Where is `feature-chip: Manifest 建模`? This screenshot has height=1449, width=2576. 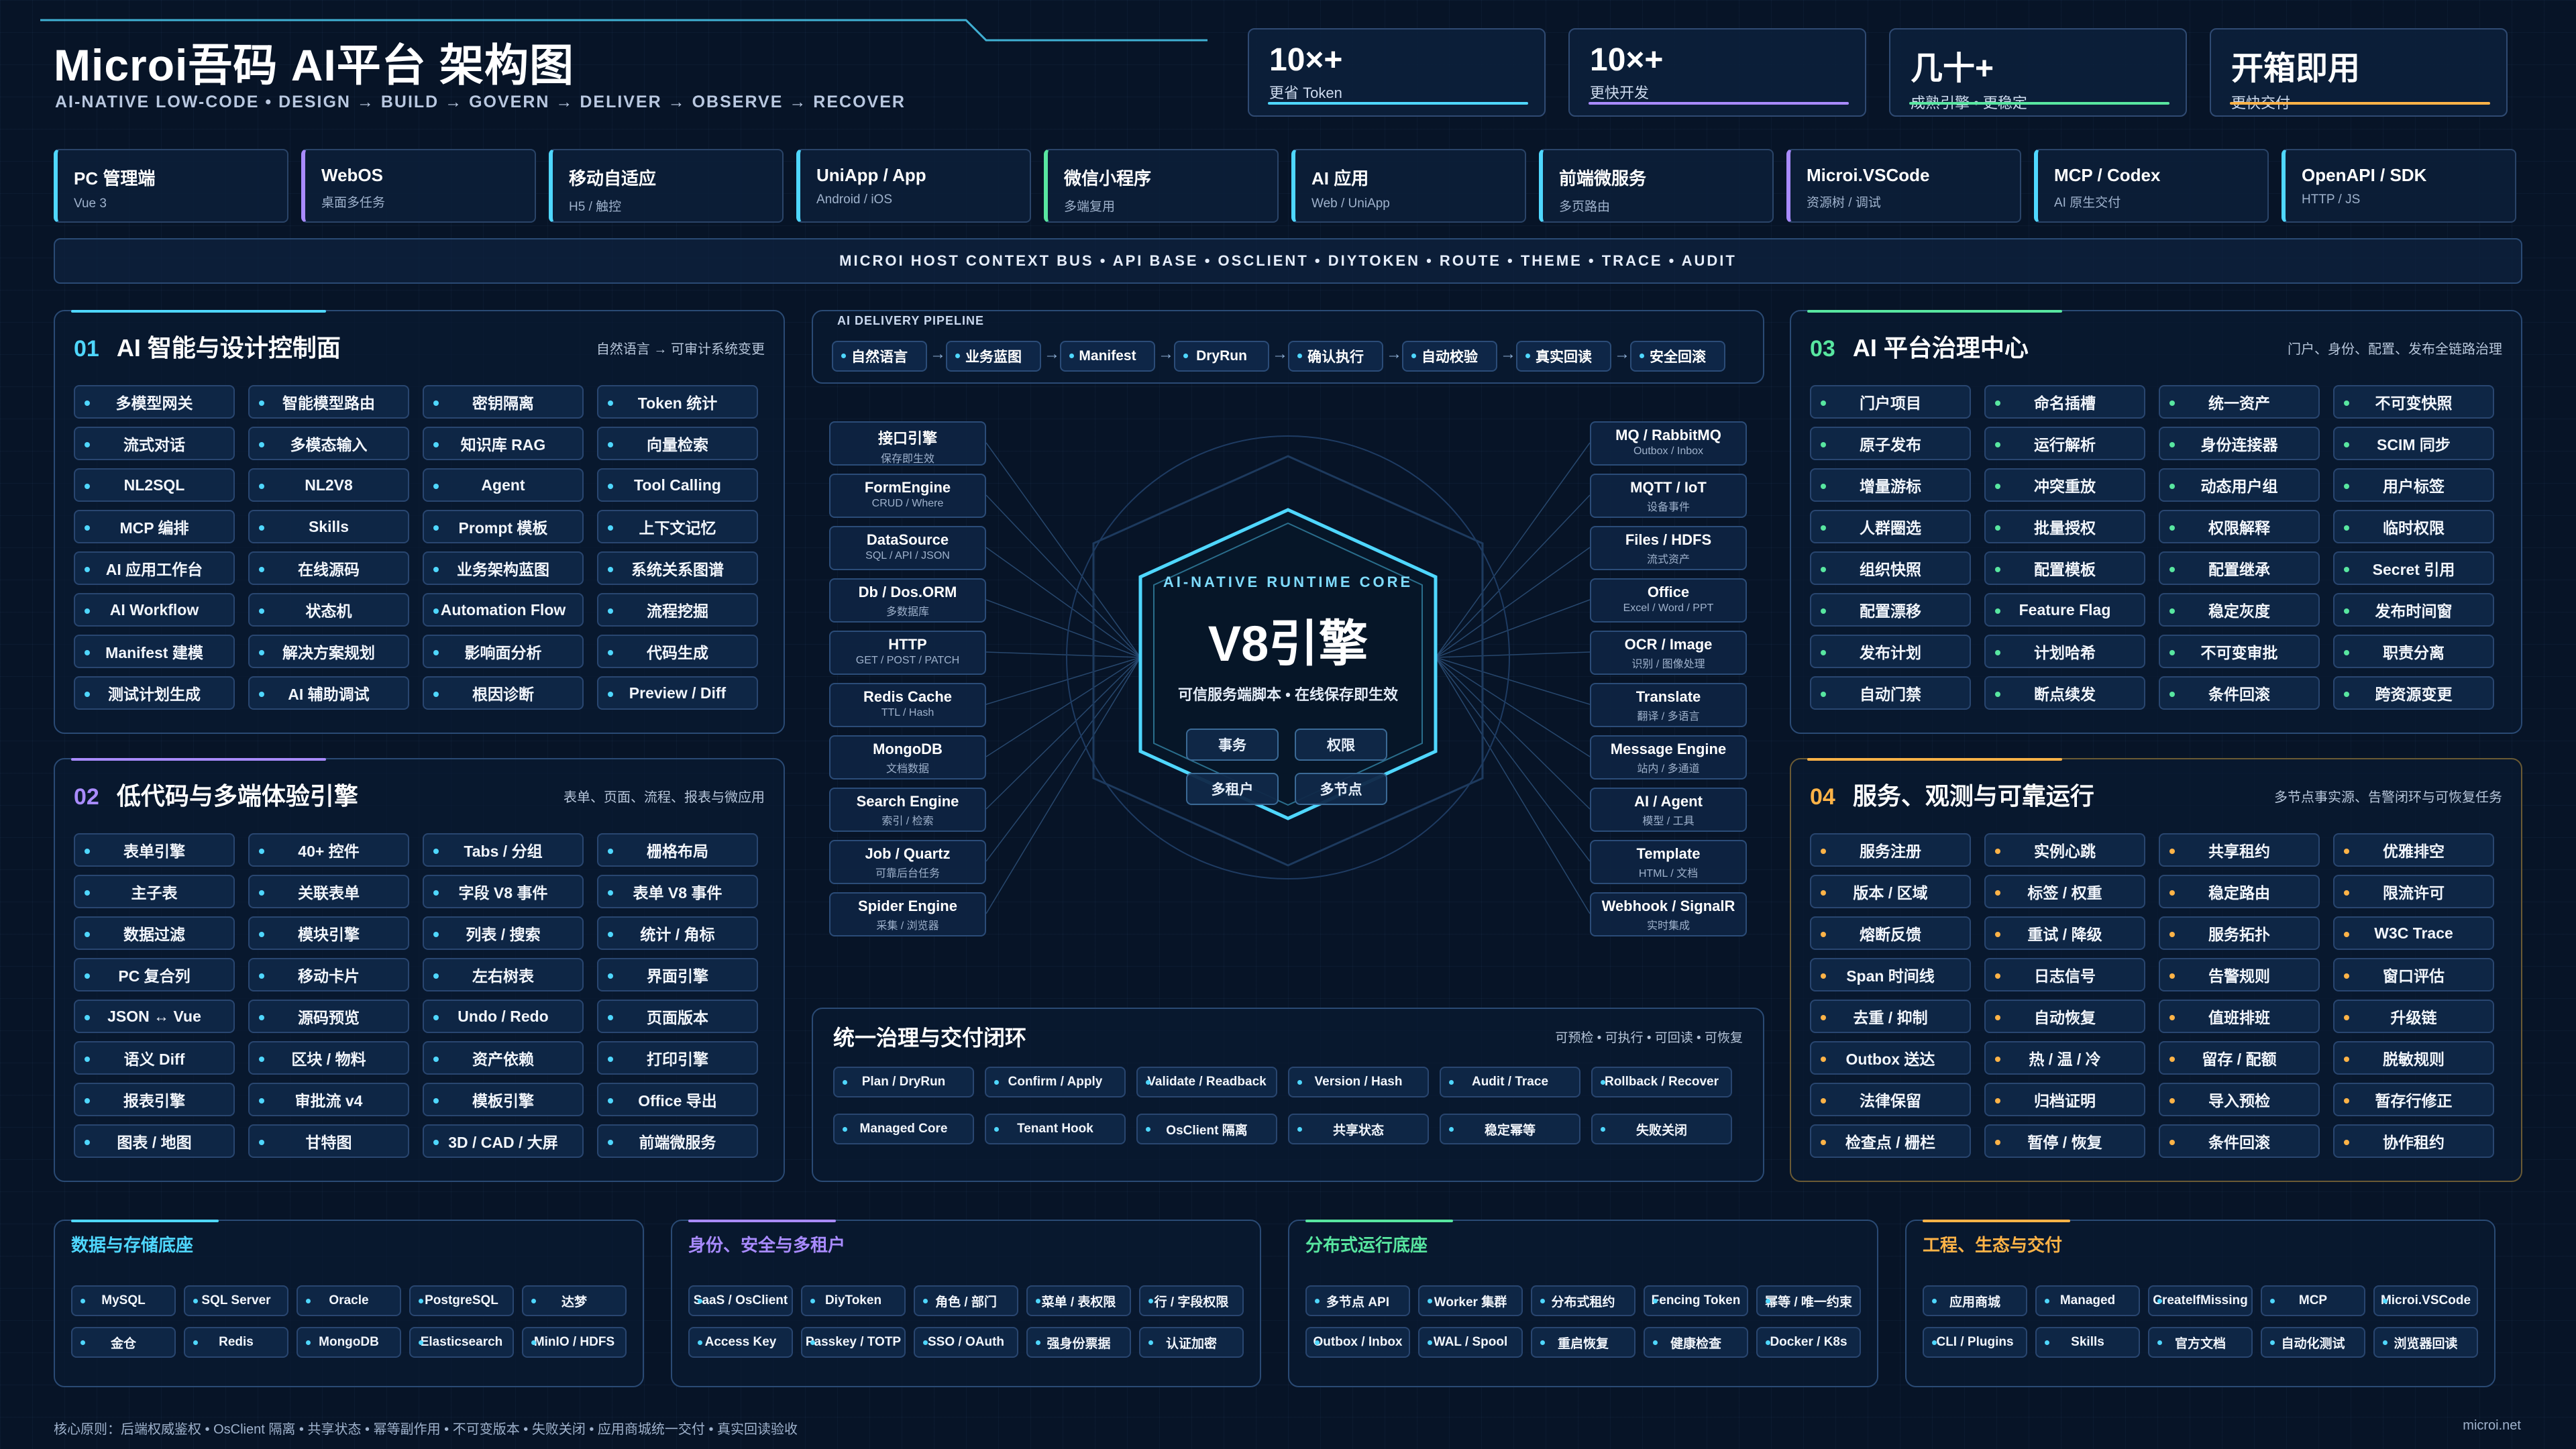
feature-chip: Manifest 建模 is located at coordinates (154, 651).